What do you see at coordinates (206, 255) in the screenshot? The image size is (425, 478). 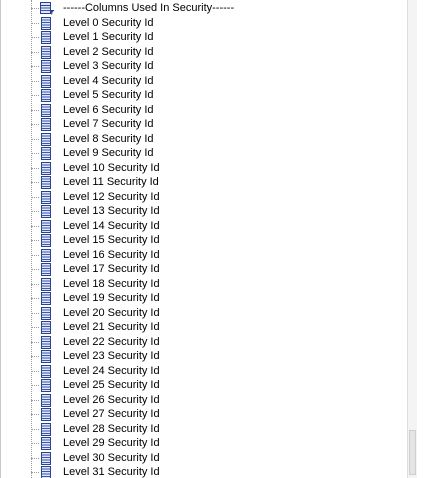 I see `tree-node-column: Level 16 Security Id` at bounding box center [206, 255].